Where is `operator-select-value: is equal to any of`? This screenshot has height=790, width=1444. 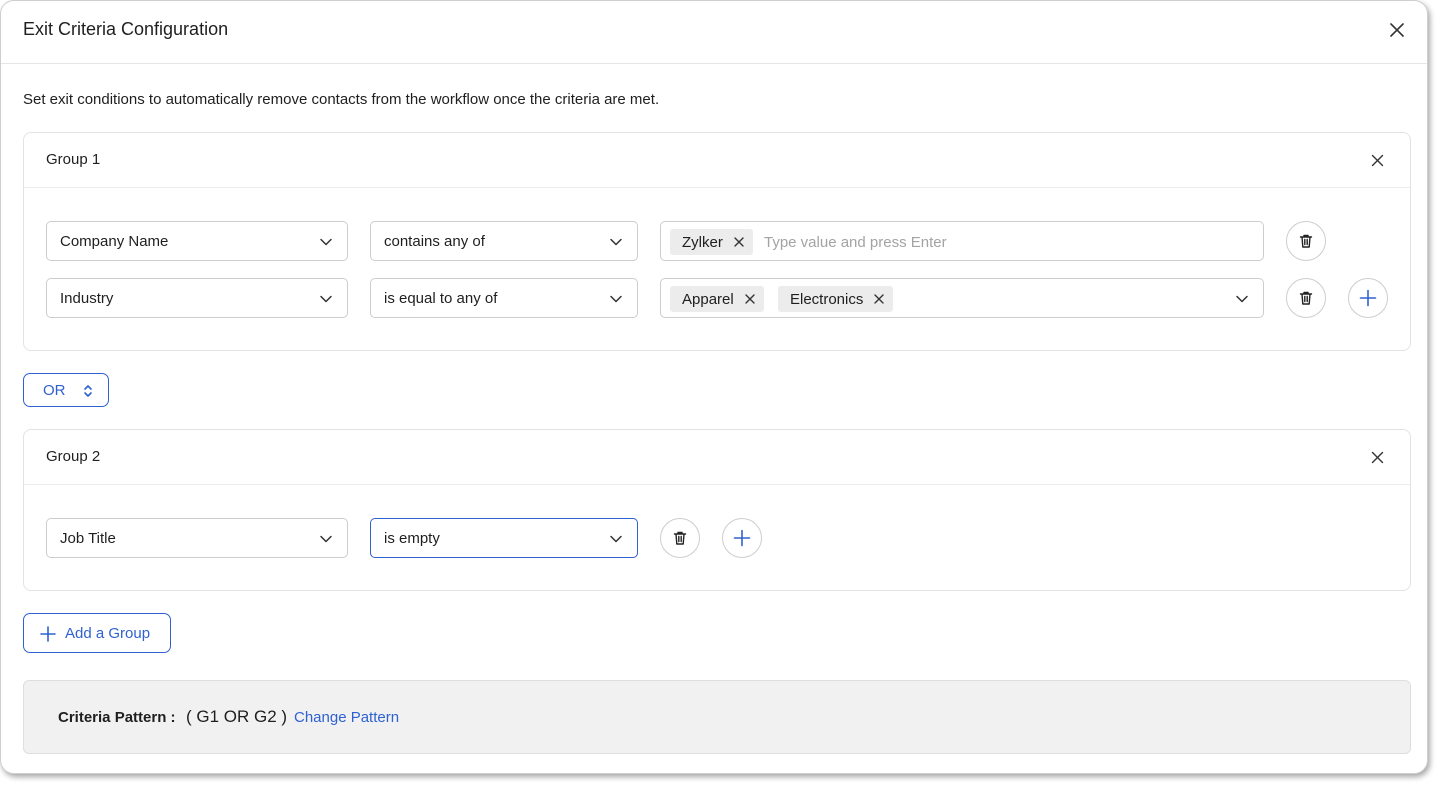 operator-select-value: is equal to any of is located at coordinates (441, 298).